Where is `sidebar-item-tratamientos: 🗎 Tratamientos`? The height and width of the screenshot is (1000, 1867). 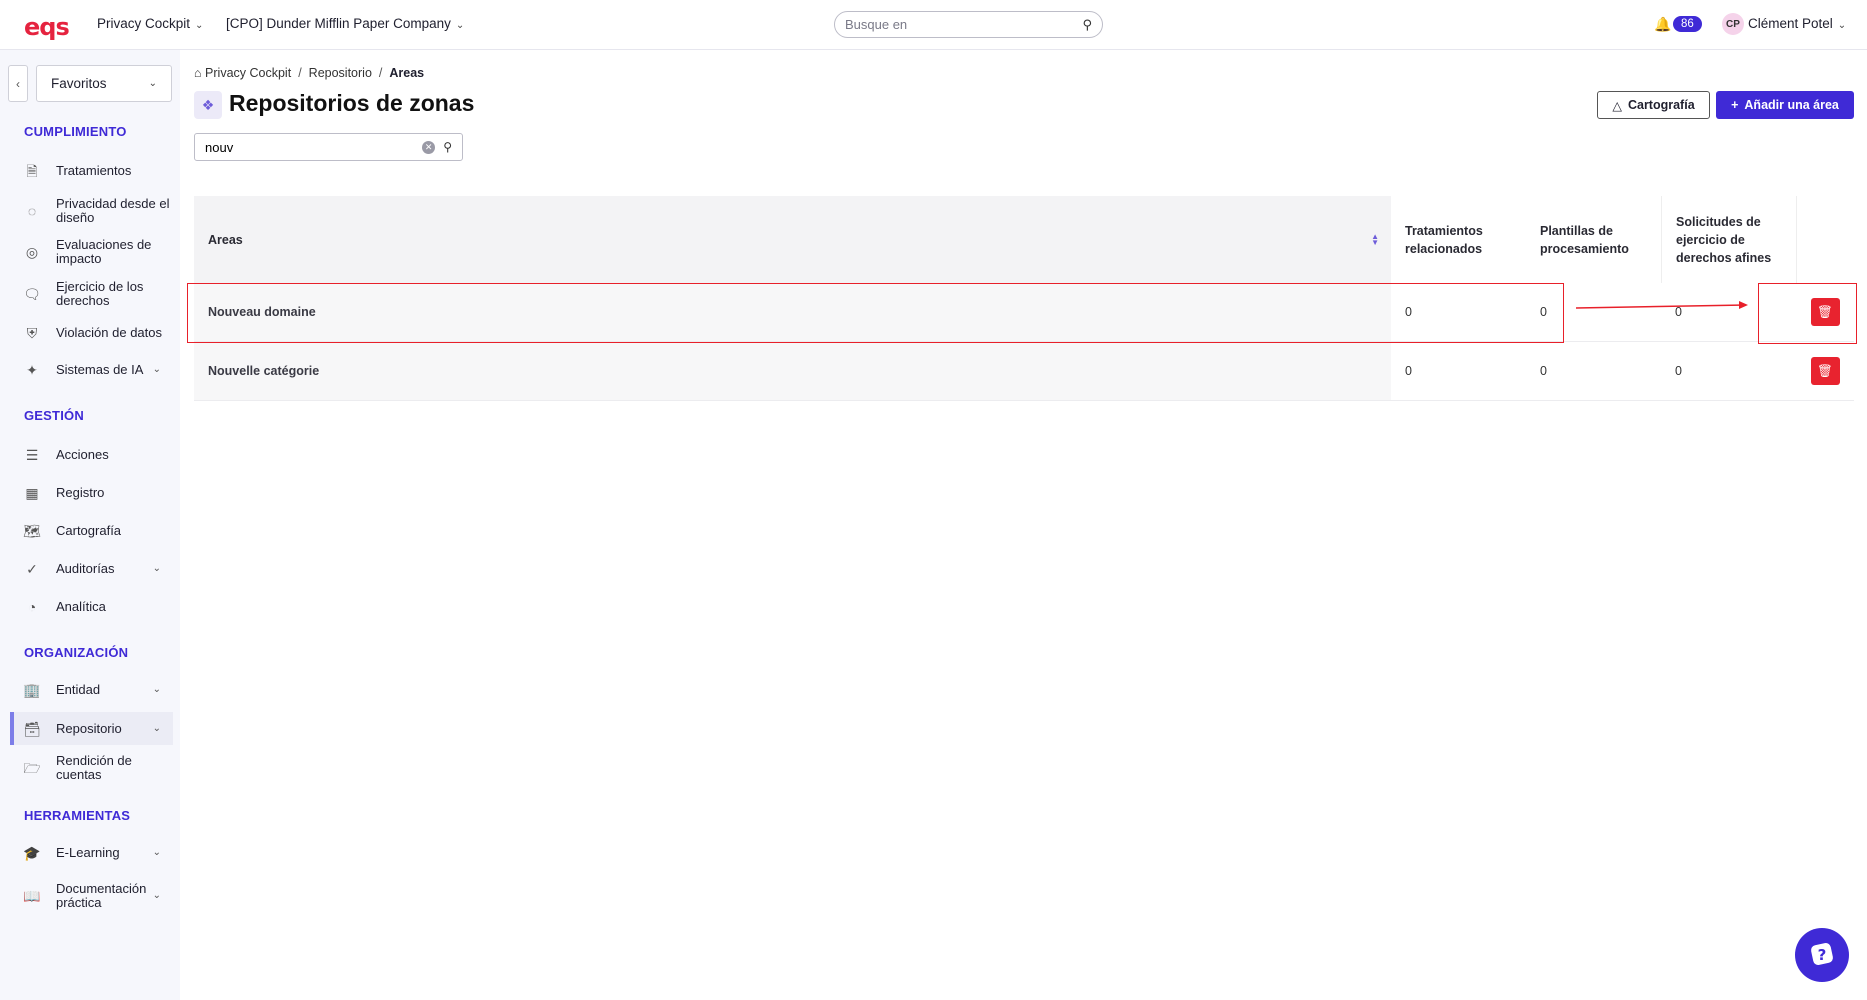 sidebar-item-tratamientos: 🗎 Tratamientos is located at coordinates (91, 171).